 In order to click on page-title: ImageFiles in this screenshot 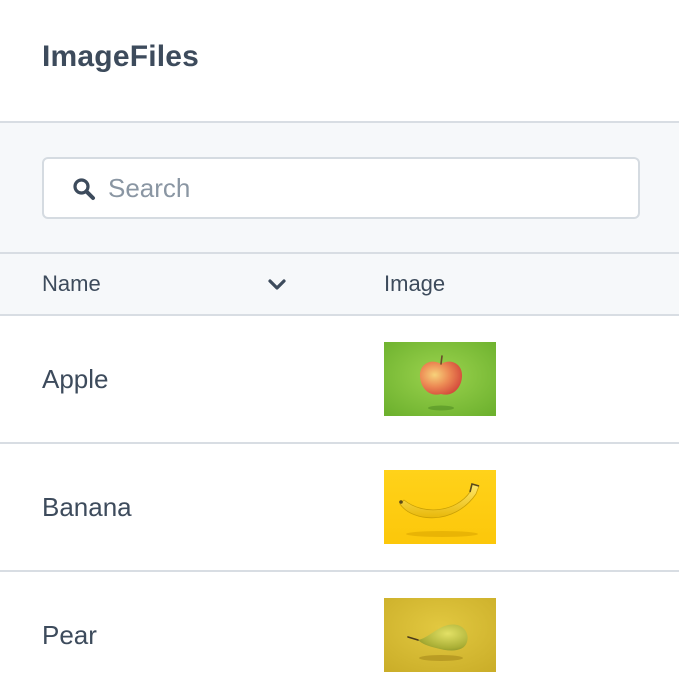, I will do `click(121, 56)`.